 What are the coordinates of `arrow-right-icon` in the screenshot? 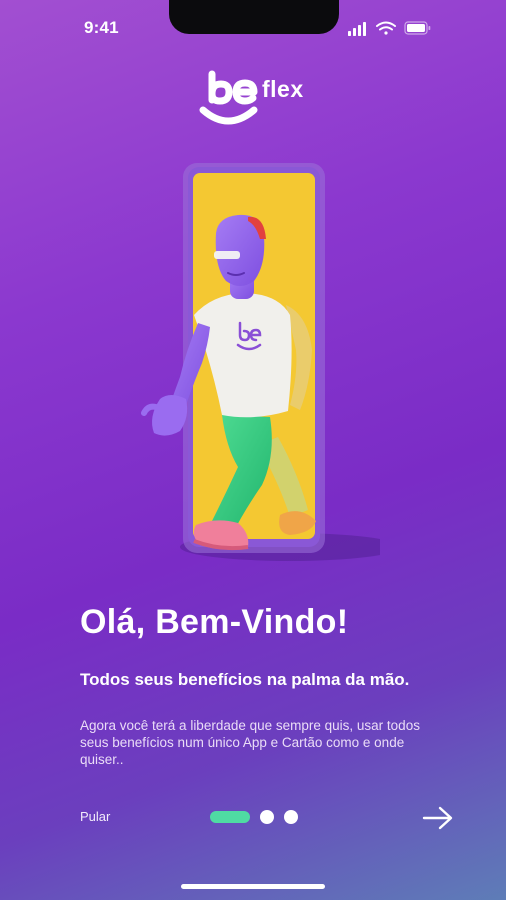 It's located at (438, 818).